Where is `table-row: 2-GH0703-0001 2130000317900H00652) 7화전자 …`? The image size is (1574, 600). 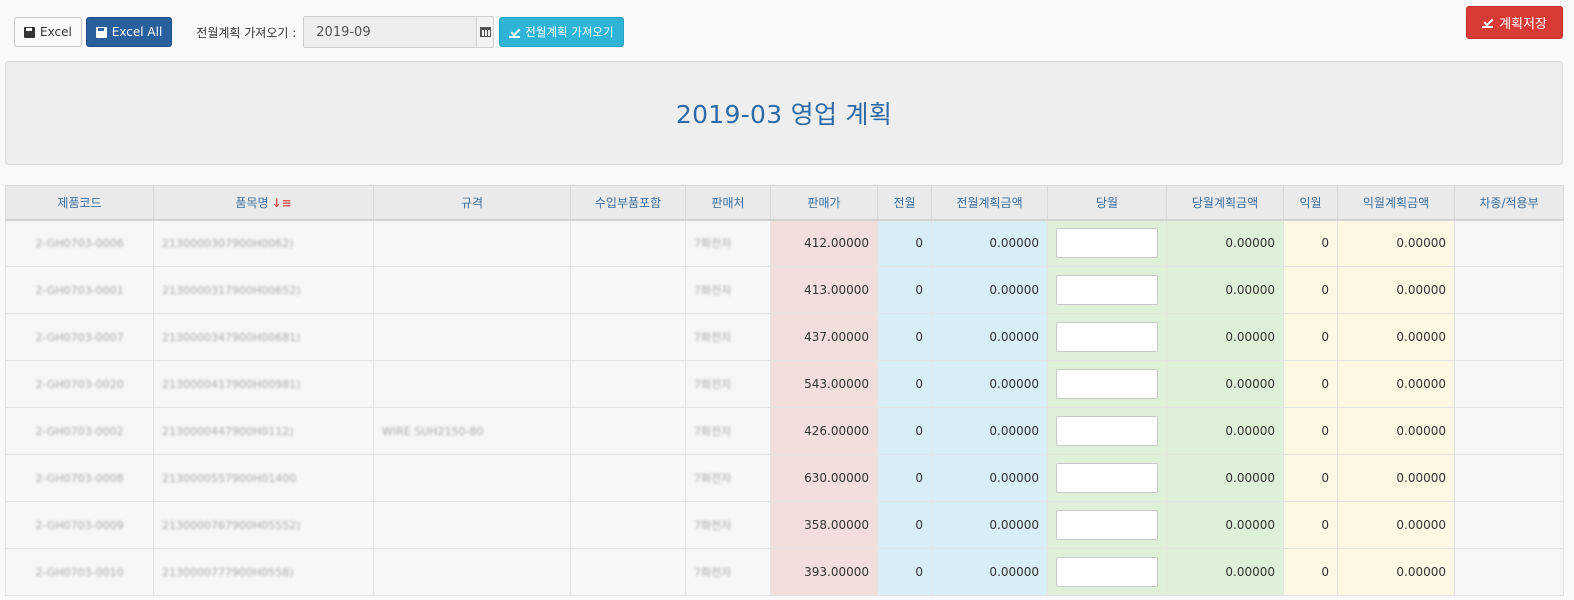 table-row: 2-GH0703-0001 2130000317900H00652) 7화전자 … is located at coordinates (784, 290).